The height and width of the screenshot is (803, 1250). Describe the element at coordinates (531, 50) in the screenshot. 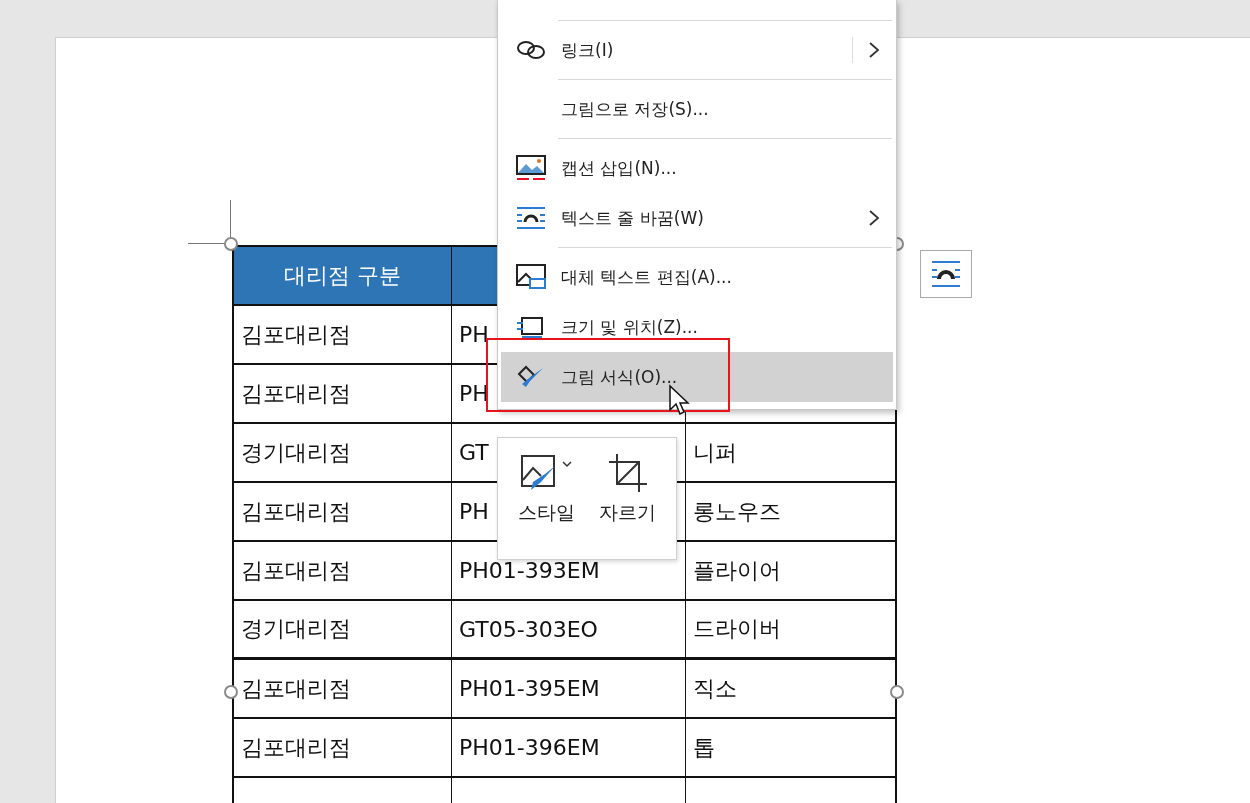

I see `link-icon` at that location.